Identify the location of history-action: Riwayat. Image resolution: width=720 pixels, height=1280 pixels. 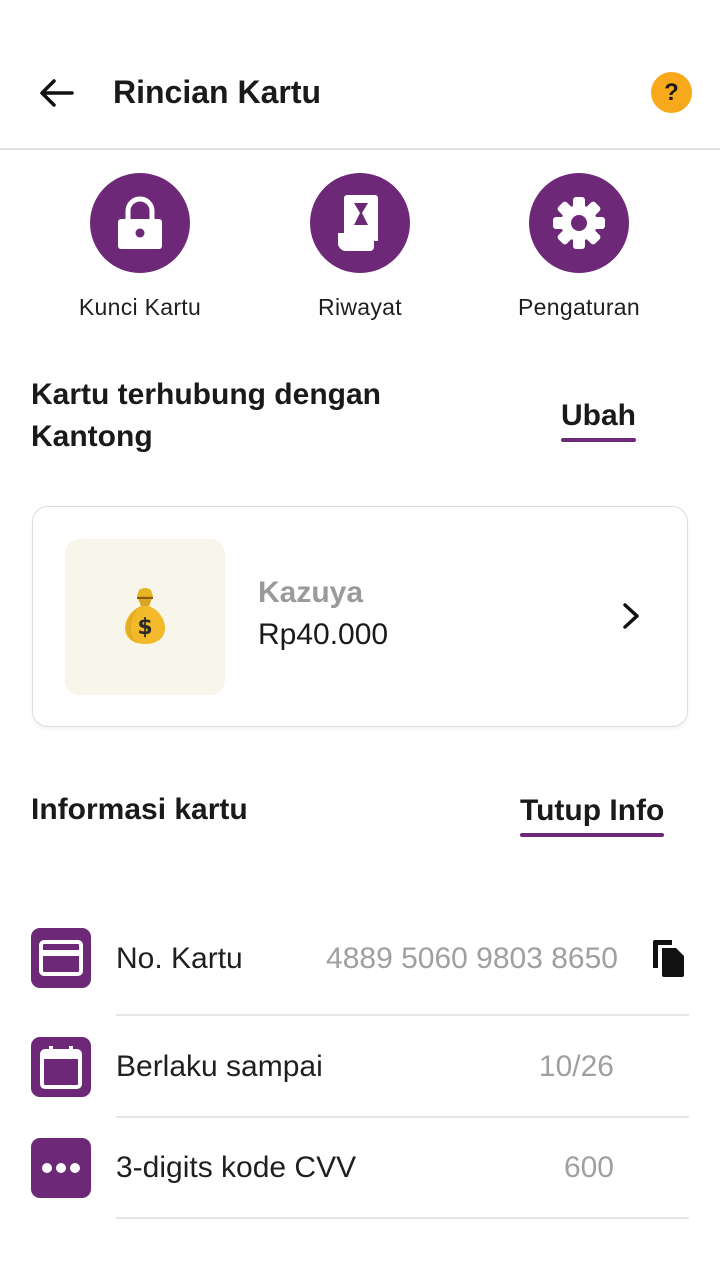
(360, 247).